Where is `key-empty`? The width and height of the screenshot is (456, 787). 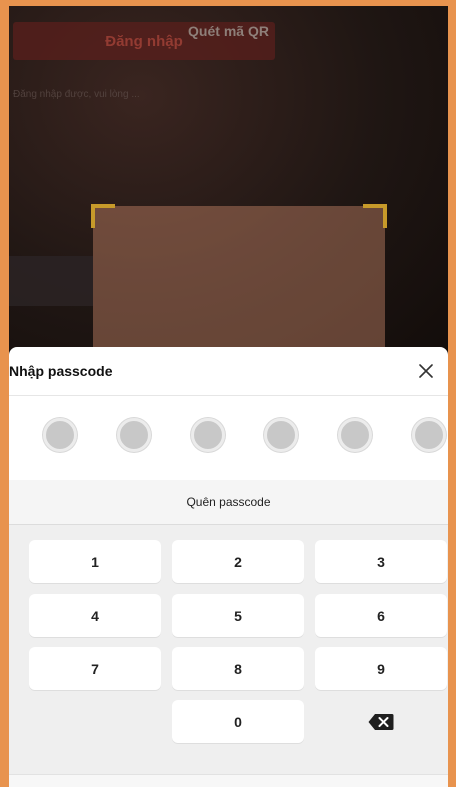 key-empty is located at coordinates (95, 721).